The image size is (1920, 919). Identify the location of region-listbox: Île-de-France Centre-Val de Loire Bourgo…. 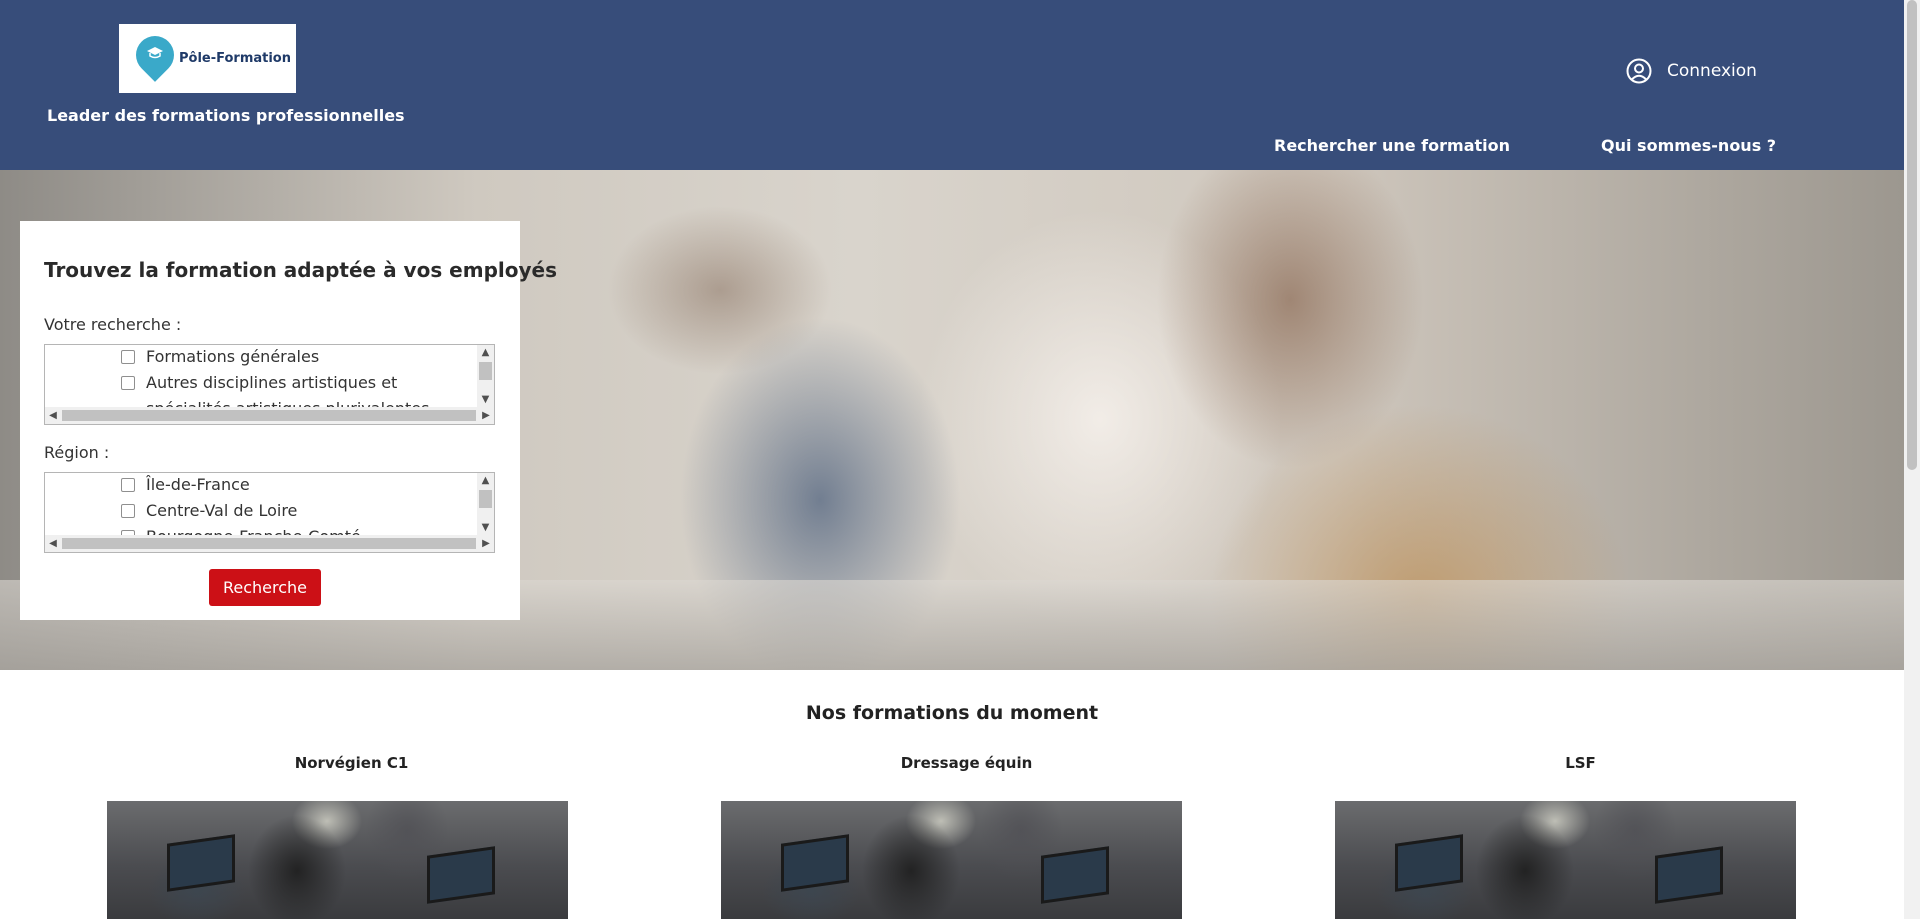
(269, 512).